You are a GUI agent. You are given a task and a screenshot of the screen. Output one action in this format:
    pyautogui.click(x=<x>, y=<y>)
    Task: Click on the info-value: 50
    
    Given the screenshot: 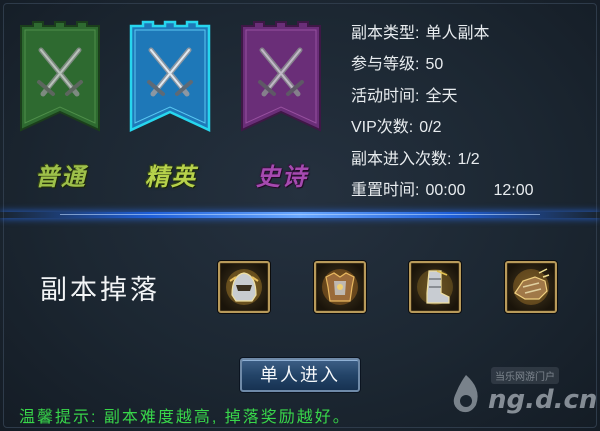 What is the action you would take?
    pyautogui.click(x=434, y=65)
    